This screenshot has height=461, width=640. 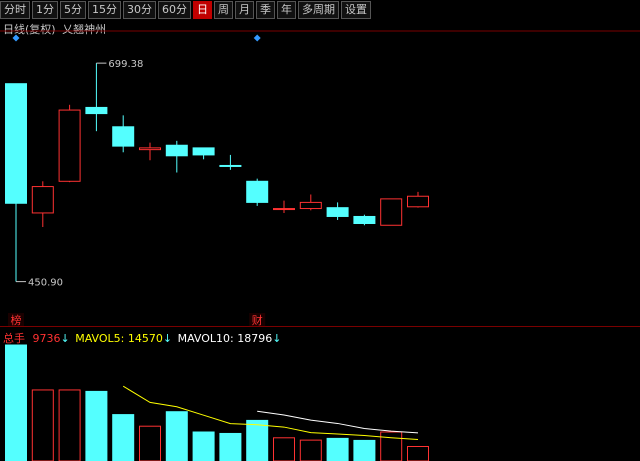 I want to click on event-marker-1: 财, so click(x=257, y=320).